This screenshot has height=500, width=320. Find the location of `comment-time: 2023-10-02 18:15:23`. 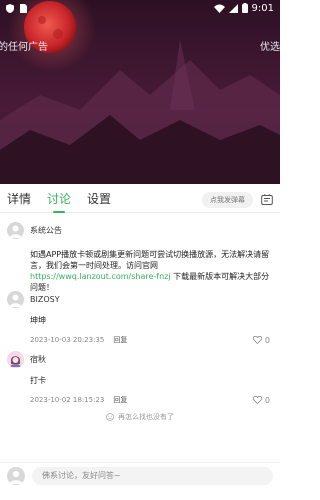

comment-time: 2023-10-02 18:15:23 is located at coordinates (67, 400).